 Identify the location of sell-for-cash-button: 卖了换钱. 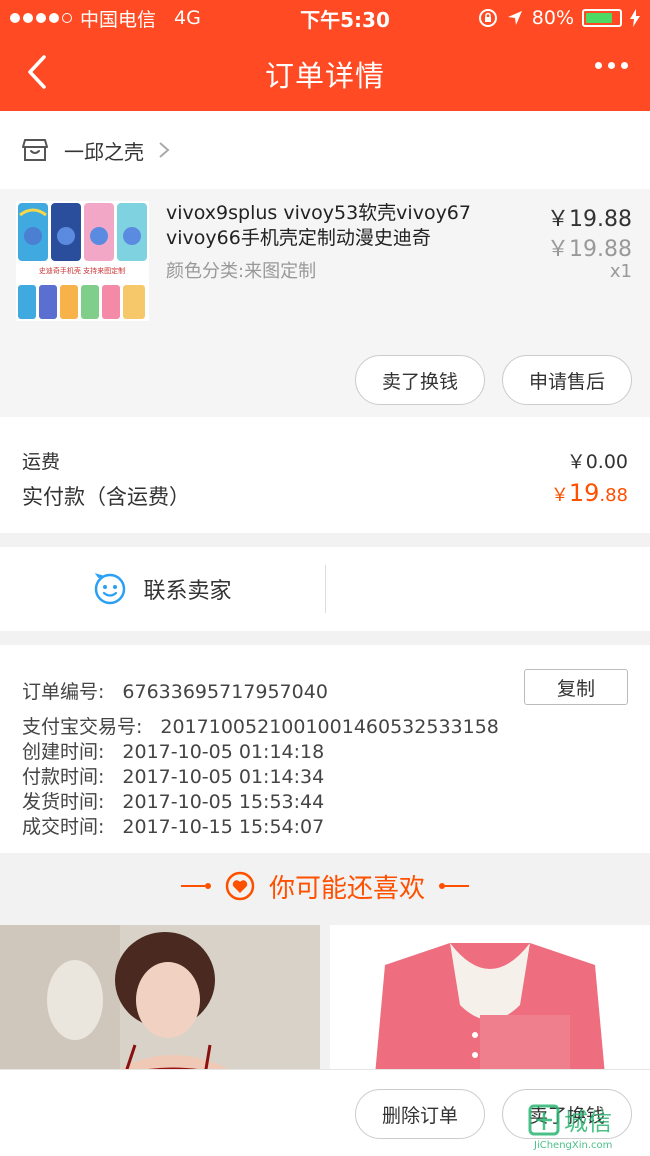
(420, 380).